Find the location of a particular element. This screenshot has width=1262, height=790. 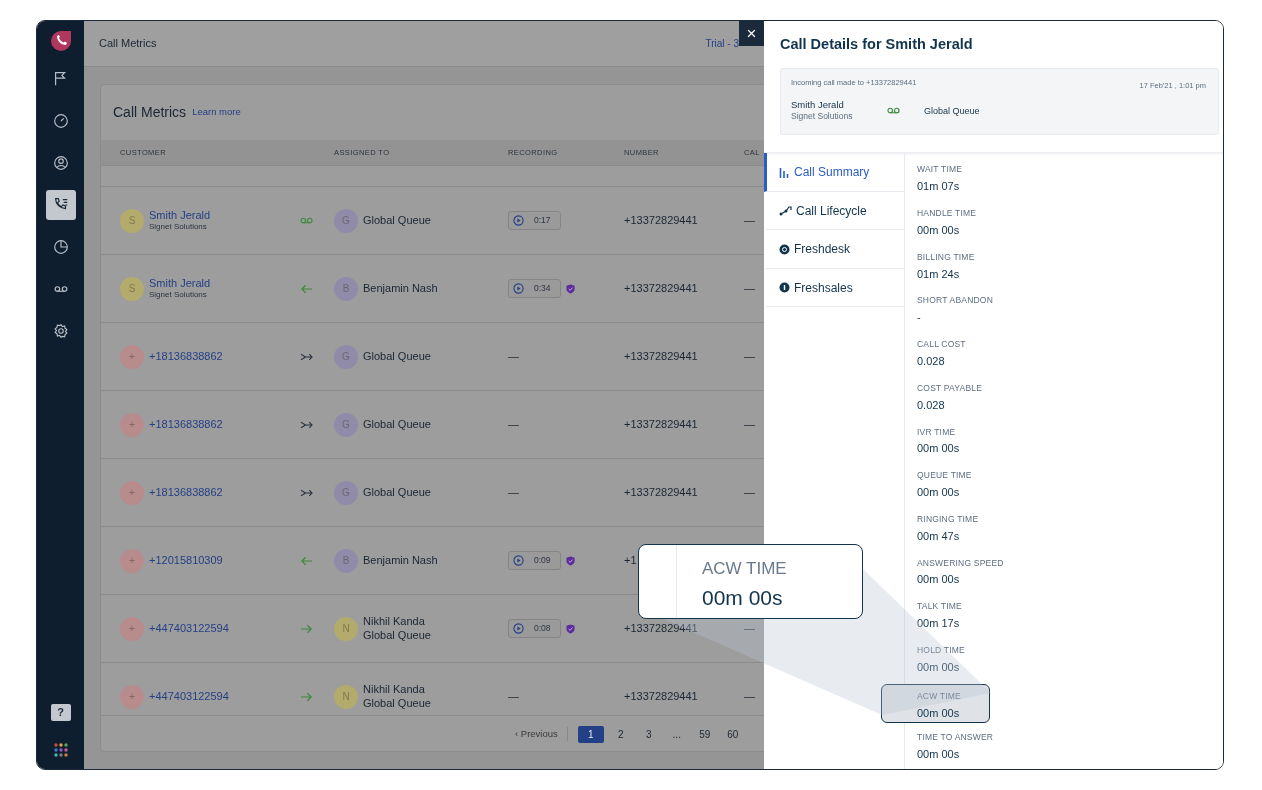

recording-player: 0:08 is located at coordinates (534, 628).